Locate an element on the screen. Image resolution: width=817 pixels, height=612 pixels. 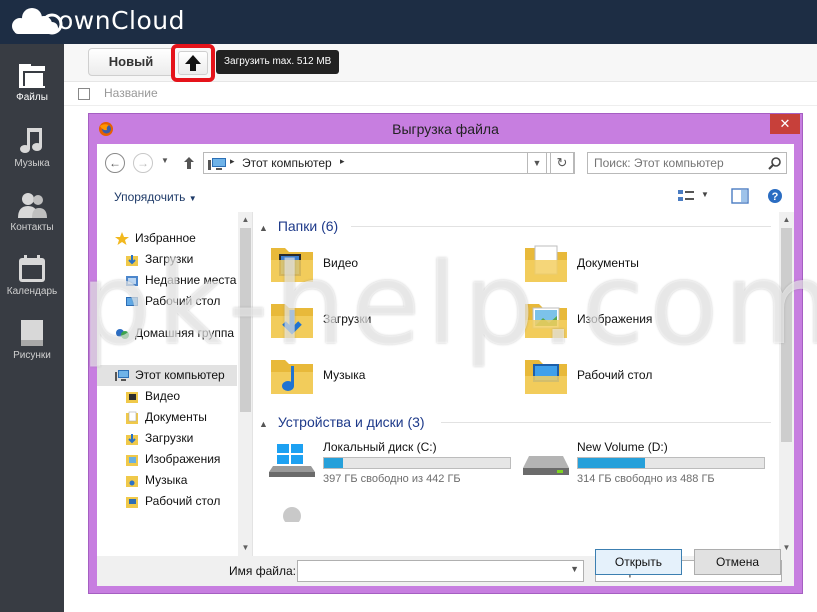
forward-arrow-icon: → is located at coordinates (143, 163).